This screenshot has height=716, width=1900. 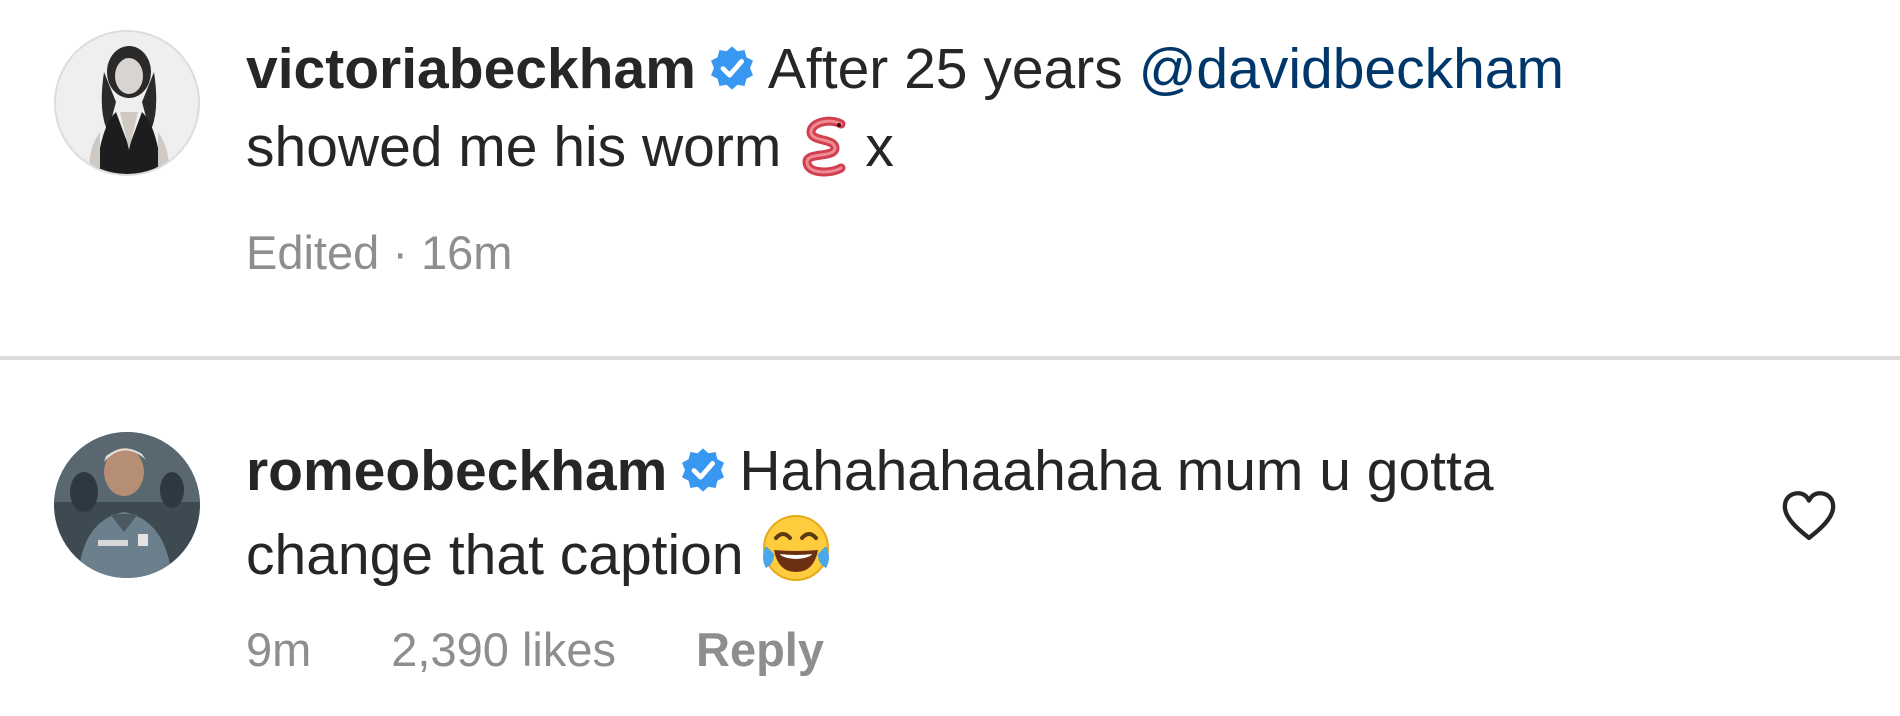 I want to click on comment-text-line2: showed me his worm, so click(x=514, y=147).